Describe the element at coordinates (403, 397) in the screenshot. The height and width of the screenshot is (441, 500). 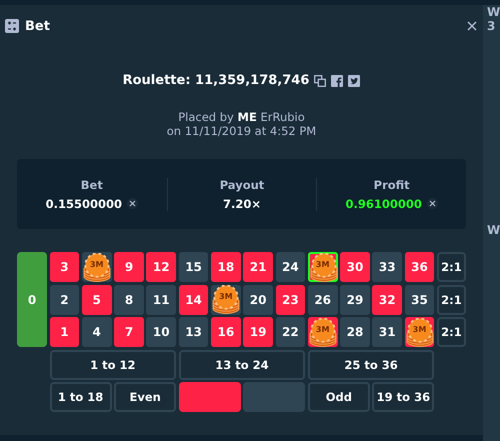
I see `outside-bet-button: 19 to 36` at that location.